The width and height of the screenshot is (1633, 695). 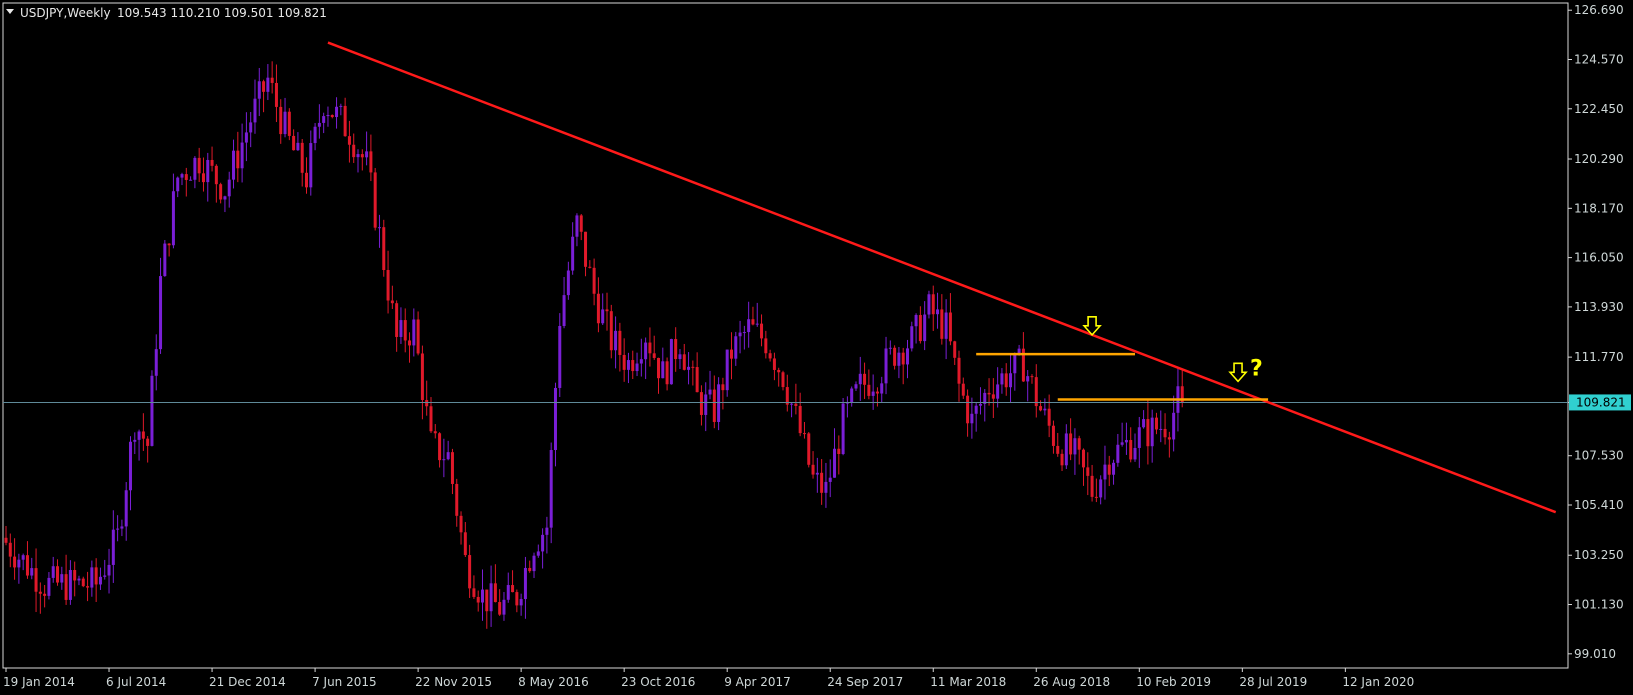 I want to click on price-tick-label: 103.250, so click(x=1599, y=555).